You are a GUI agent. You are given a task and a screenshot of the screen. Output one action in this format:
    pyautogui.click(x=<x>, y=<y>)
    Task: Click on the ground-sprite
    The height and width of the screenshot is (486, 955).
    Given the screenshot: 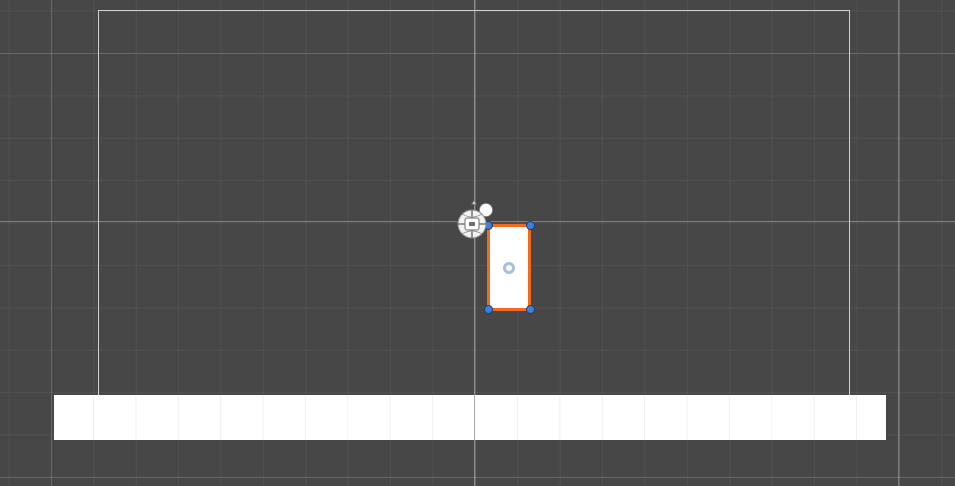 What is the action you would take?
    pyautogui.click(x=470, y=417)
    